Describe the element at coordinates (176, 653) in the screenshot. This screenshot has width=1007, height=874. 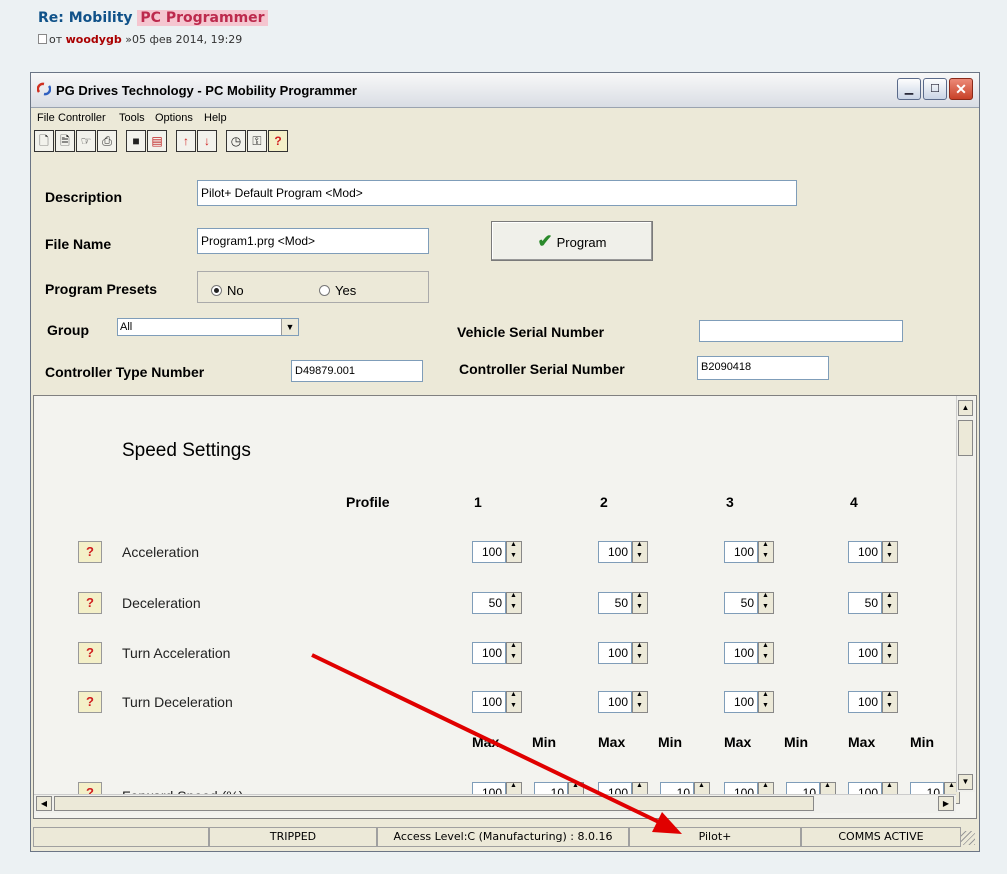
I see `turn-acceleration-label: Turn Acceleration` at that location.